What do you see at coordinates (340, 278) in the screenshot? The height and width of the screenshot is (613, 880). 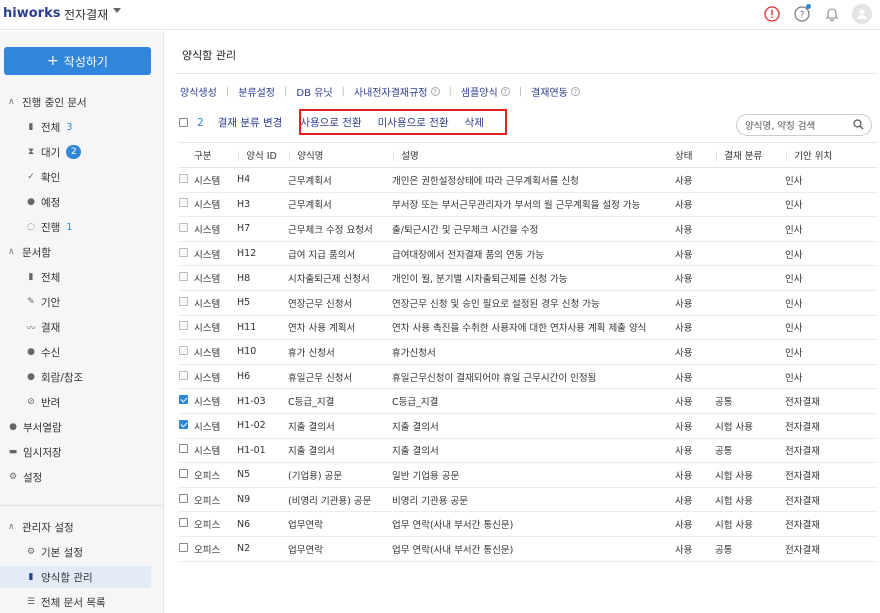 I see `cell-form-name: 시차출퇴근제 신청서` at bounding box center [340, 278].